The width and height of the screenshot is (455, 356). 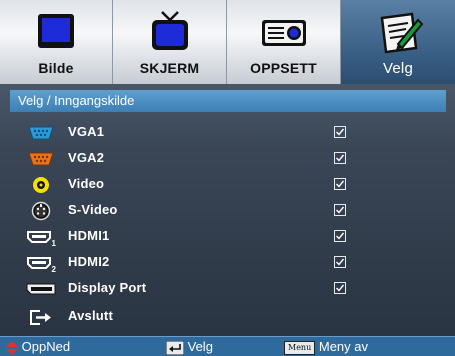 What do you see at coordinates (175, 347) in the screenshot?
I see `enter-key-icon` at bounding box center [175, 347].